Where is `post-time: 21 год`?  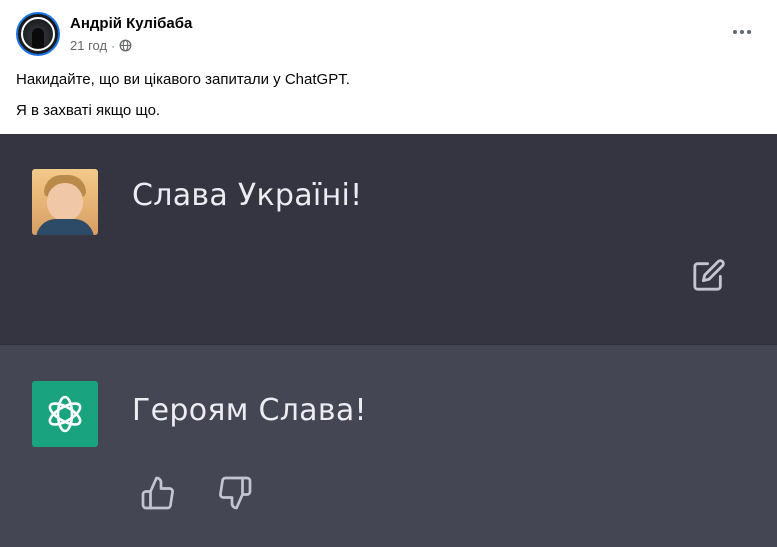 post-time: 21 год is located at coordinates (88, 45).